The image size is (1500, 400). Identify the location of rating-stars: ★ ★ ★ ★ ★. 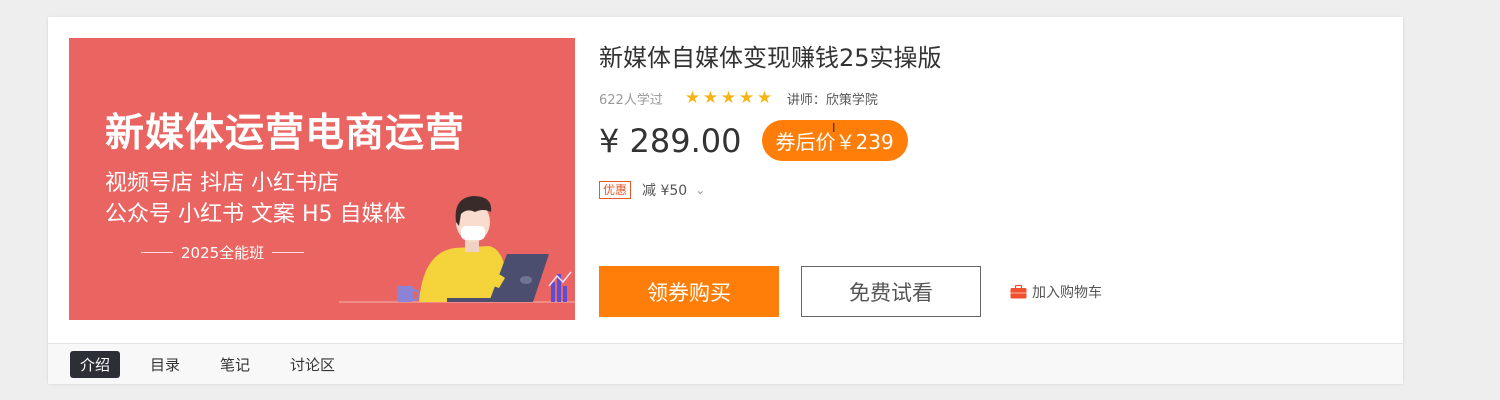
(730, 98).